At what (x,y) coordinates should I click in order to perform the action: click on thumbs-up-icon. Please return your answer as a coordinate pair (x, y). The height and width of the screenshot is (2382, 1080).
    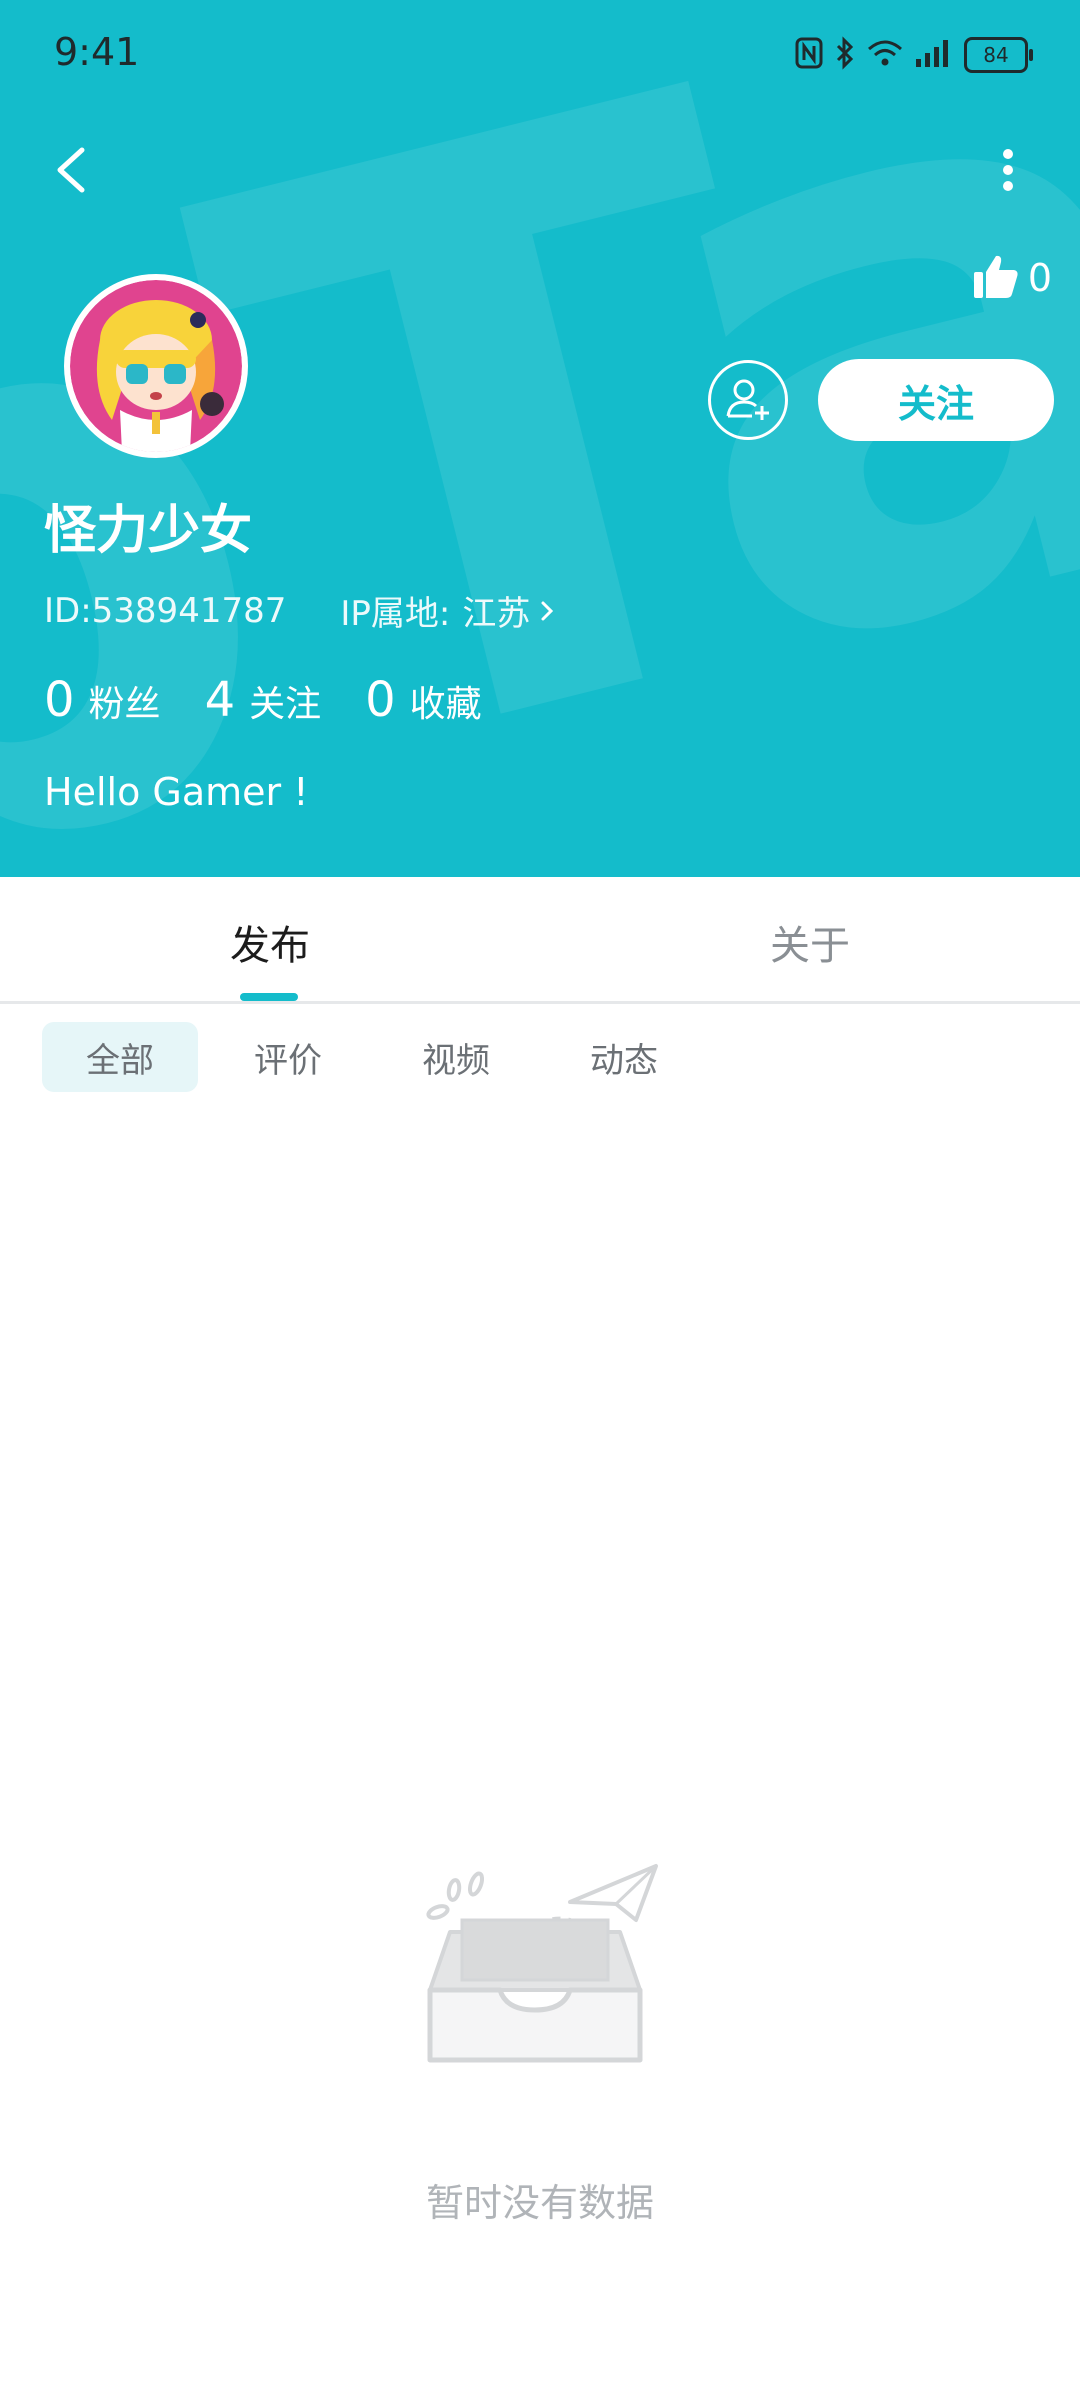
    Looking at the image, I should click on (996, 278).